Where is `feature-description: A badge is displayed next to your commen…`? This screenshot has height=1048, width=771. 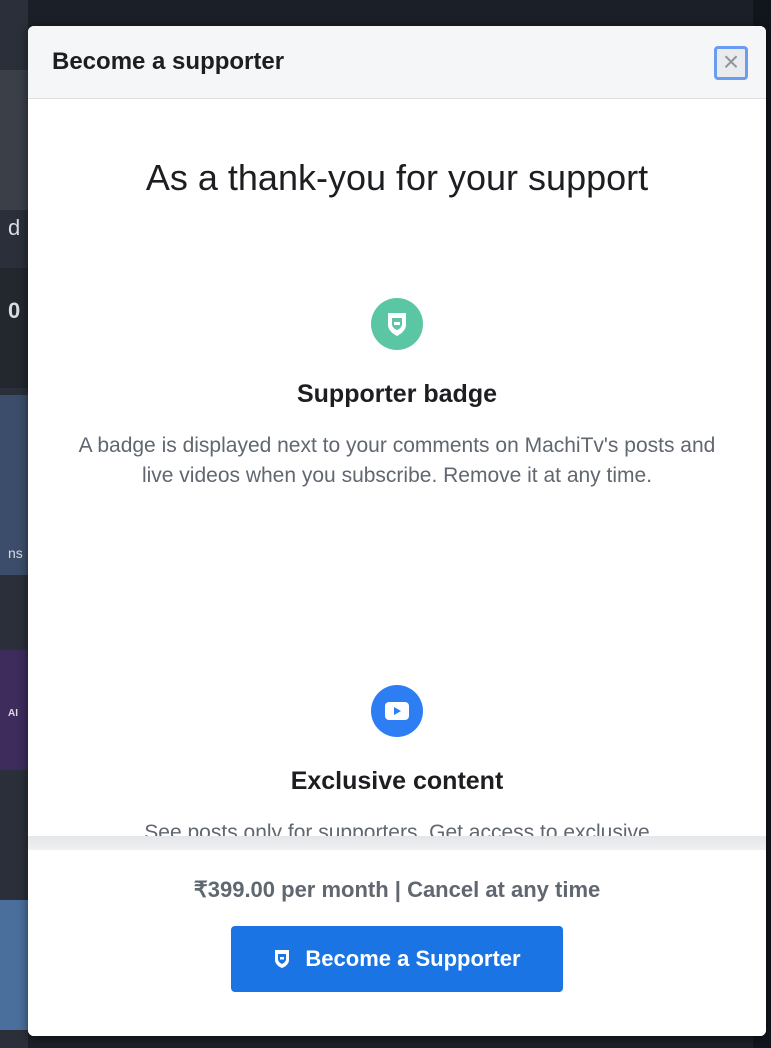 feature-description: A badge is displayed next to your commen… is located at coordinates (397, 460).